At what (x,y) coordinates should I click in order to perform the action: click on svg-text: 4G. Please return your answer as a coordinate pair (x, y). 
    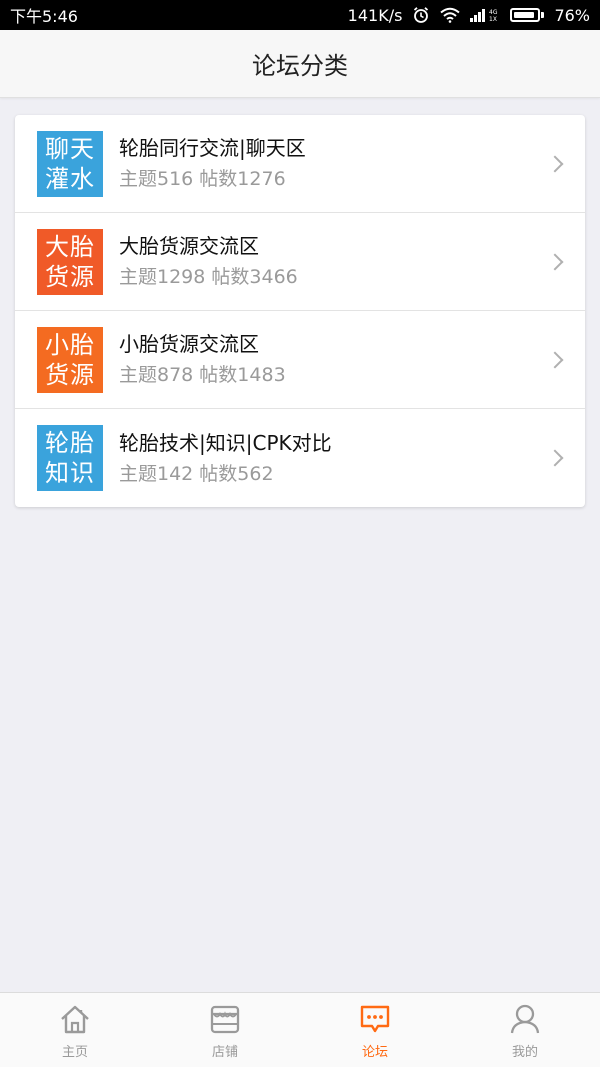
    Looking at the image, I should click on (493, 12).